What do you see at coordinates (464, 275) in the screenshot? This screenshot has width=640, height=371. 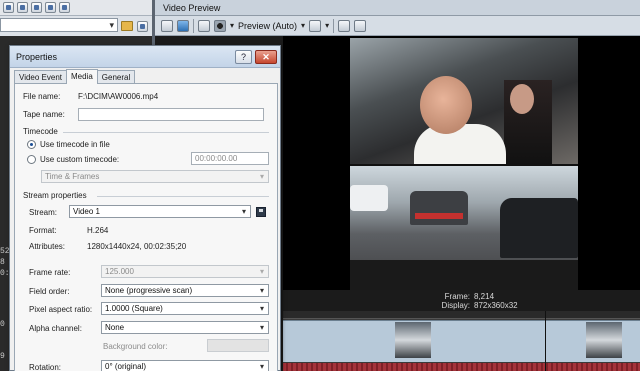 I see `video-dashboard` at bounding box center [464, 275].